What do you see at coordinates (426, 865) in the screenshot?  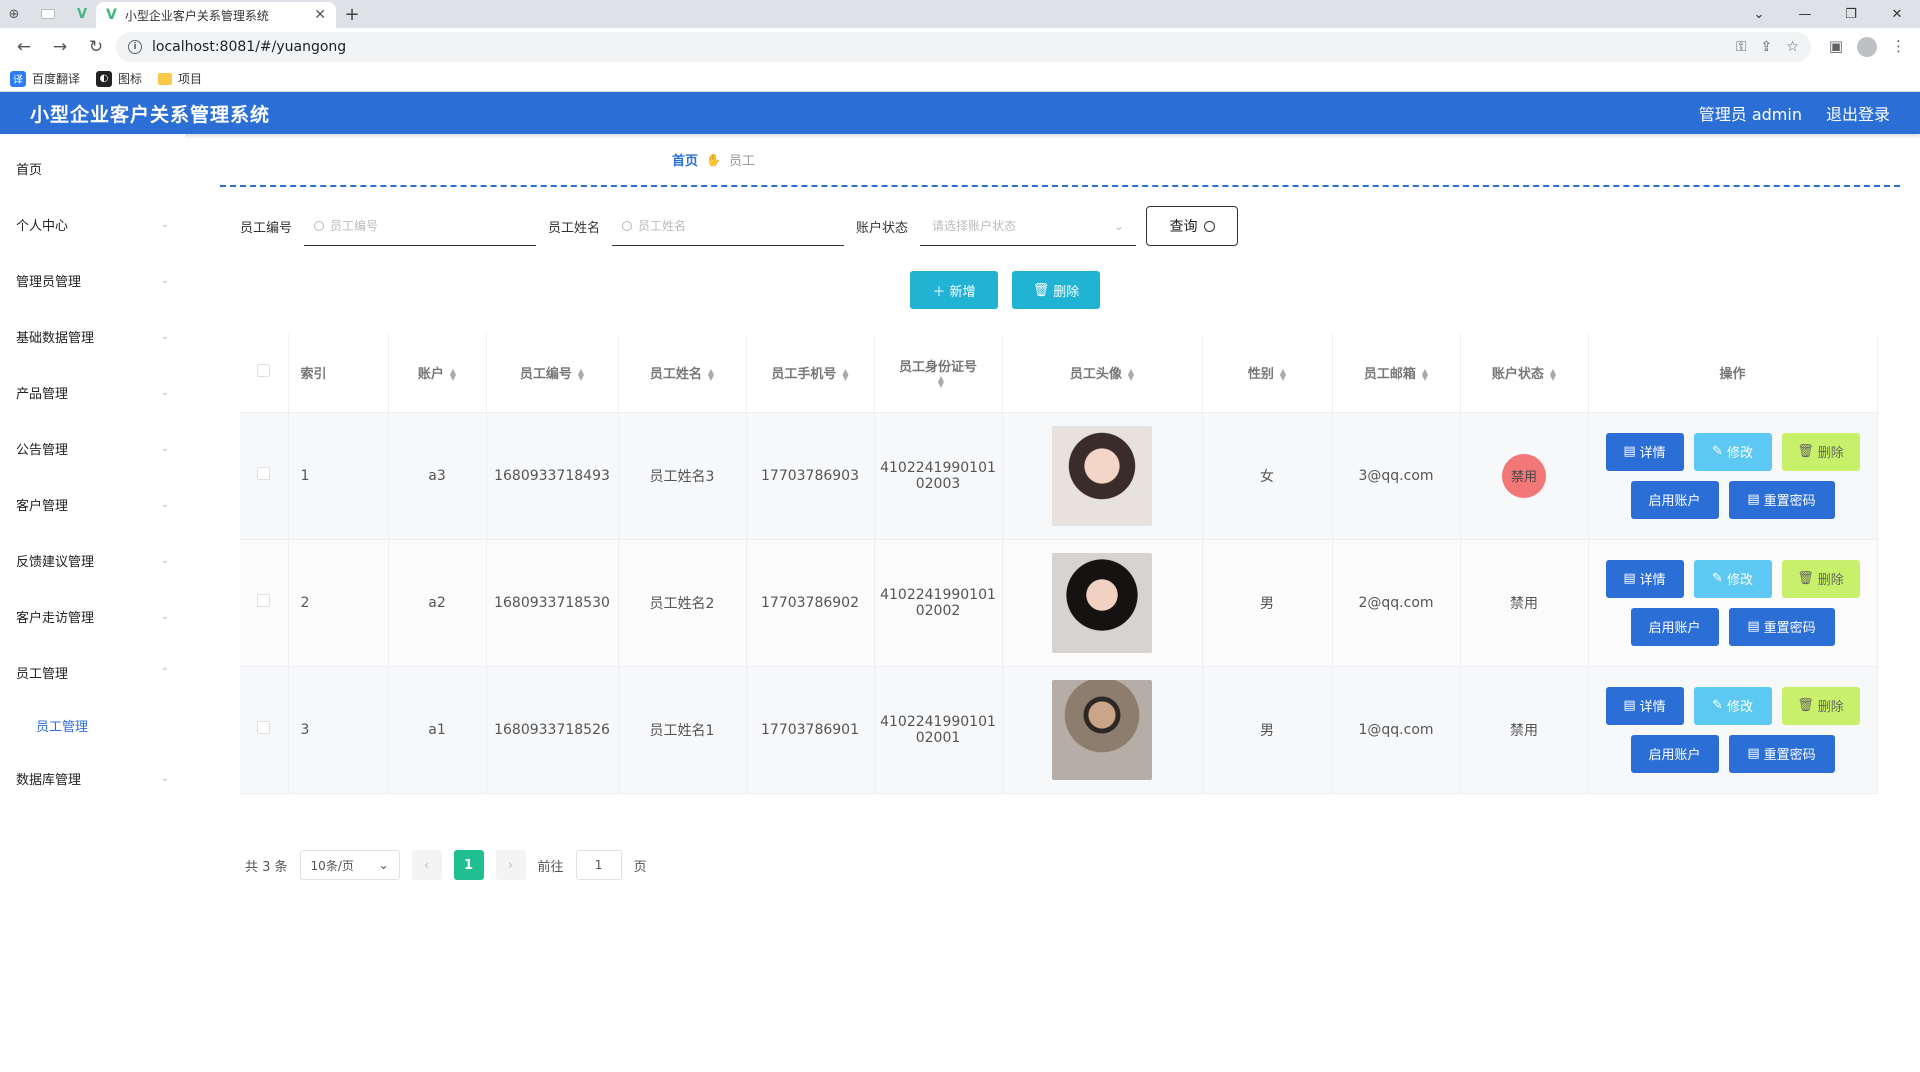 I see `prev-page-button: ‹` at bounding box center [426, 865].